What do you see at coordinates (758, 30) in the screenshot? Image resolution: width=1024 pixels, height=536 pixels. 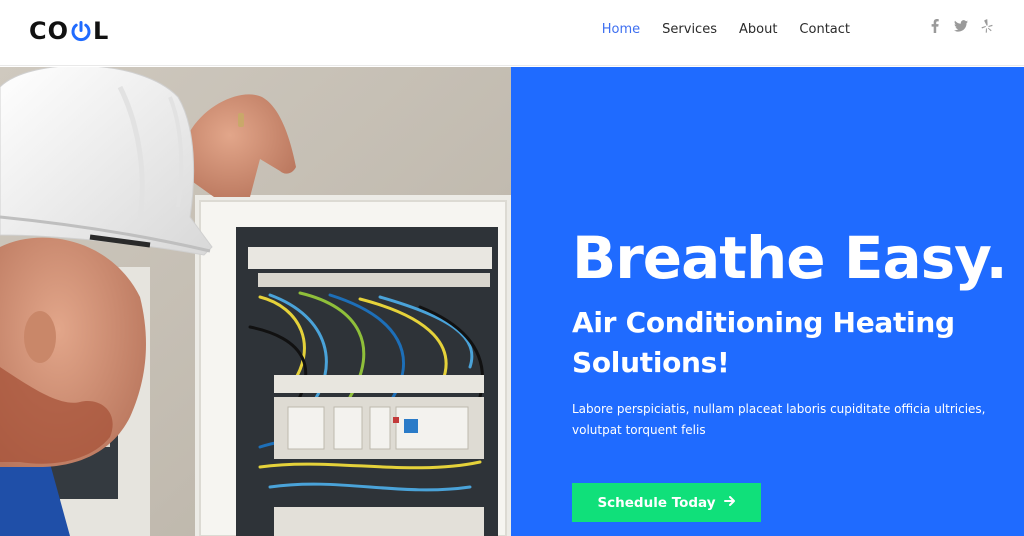 I see `nav-about: About` at bounding box center [758, 30].